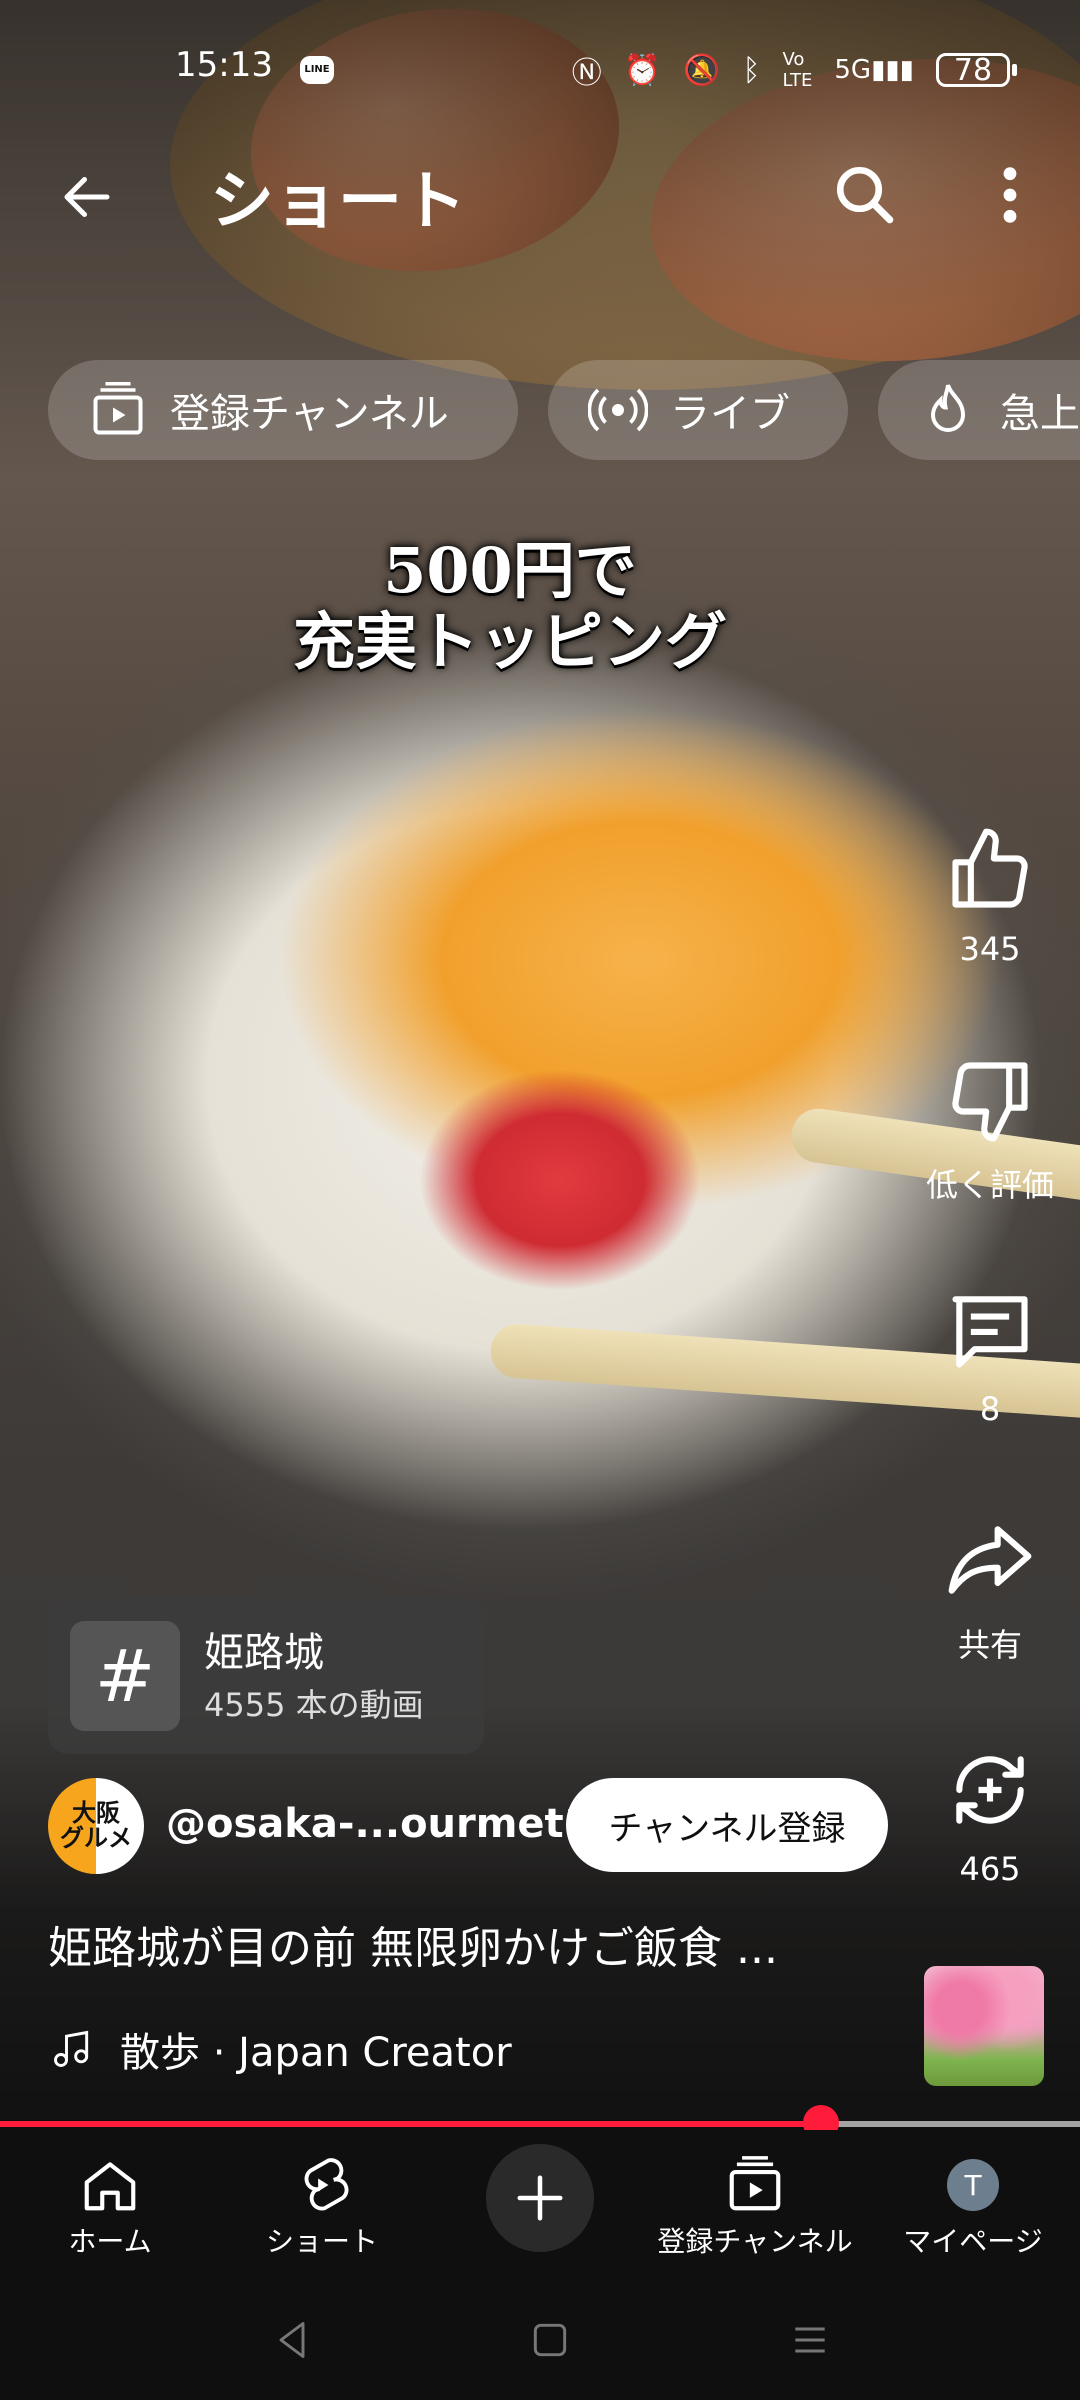  What do you see at coordinates (509, 642) in the screenshot?
I see `caption-line-2: 充実トッピング` at bounding box center [509, 642].